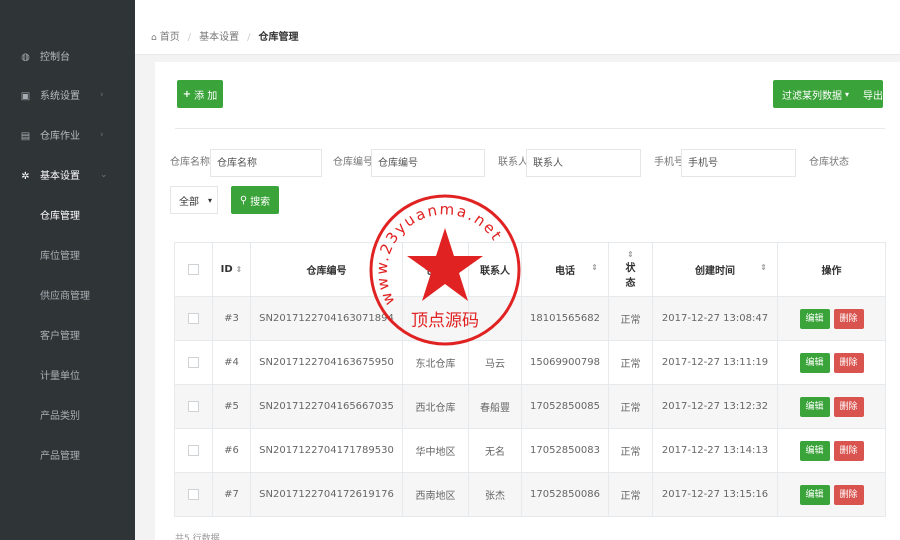  Describe the element at coordinates (67, 97) in the screenshot. I see `sidebar-item-system-settings: ▣ 系统设置 ›` at that location.